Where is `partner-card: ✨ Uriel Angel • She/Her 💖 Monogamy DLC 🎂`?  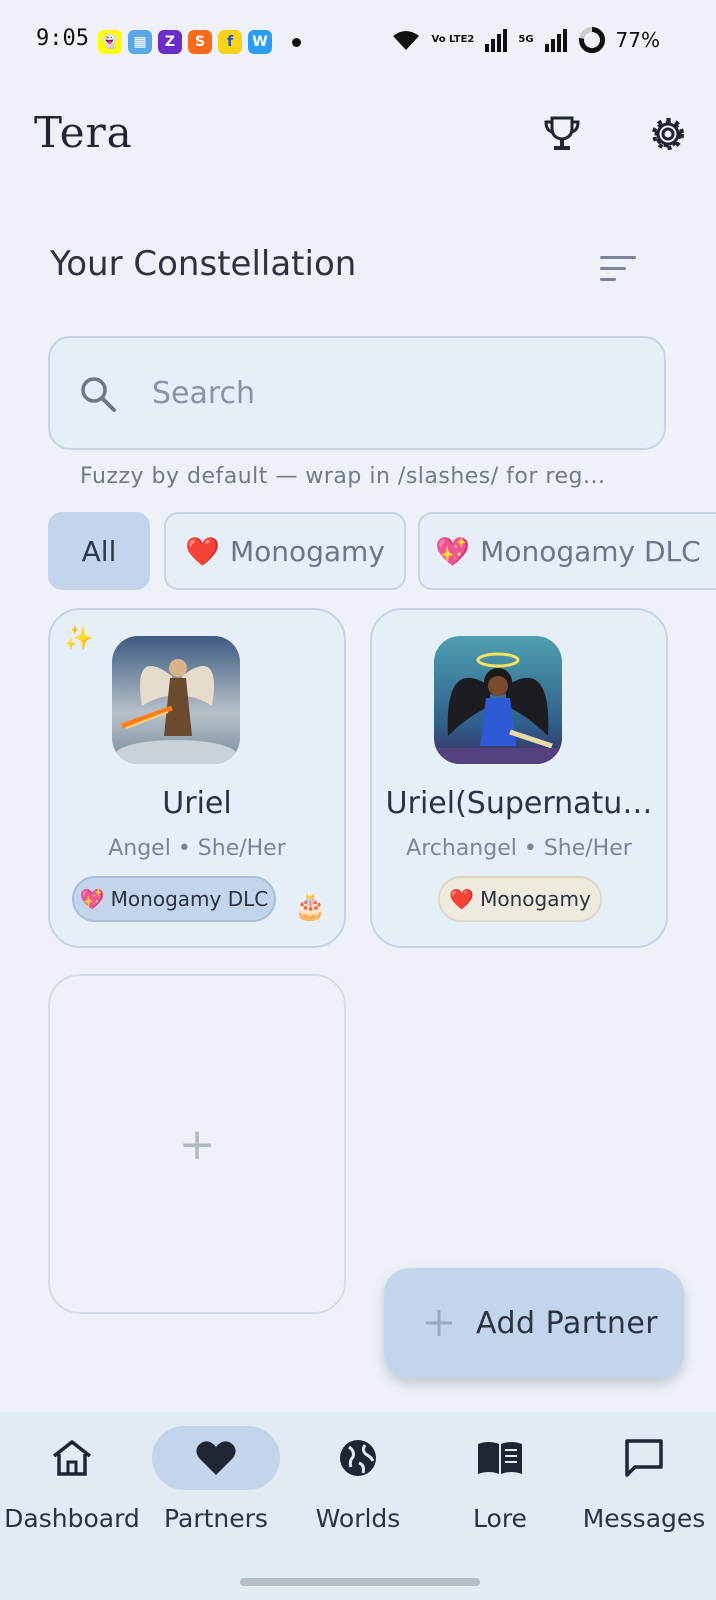
partner-card: ✨ Uriel Angel • She/Her 💖 Monogamy DLC 🎂 is located at coordinates (197, 778).